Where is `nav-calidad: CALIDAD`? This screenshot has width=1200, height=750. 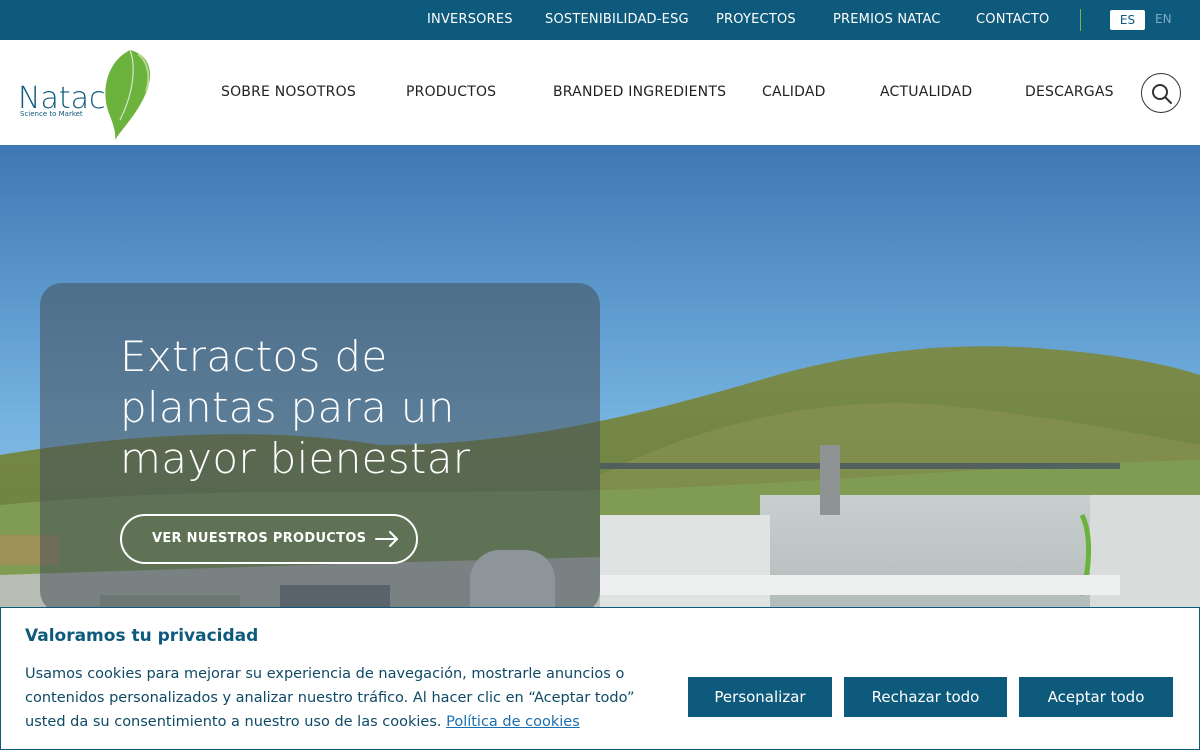
nav-calidad: CALIDAD is located at coordinates (794, 92).